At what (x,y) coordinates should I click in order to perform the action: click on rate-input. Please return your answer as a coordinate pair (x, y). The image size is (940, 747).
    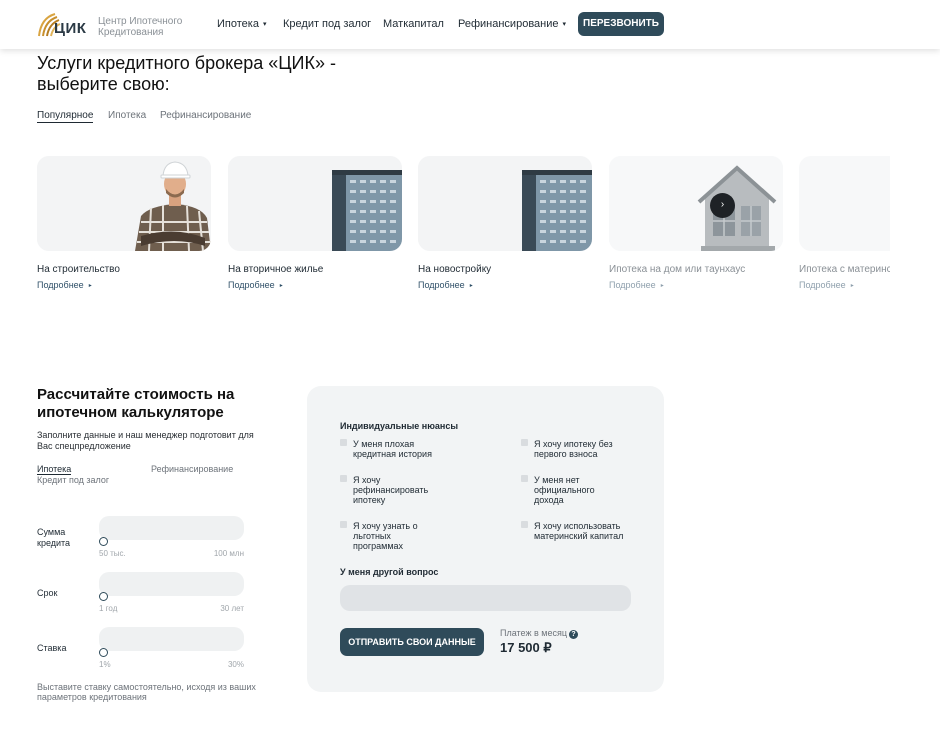
    Looking at the image, I should click on (171, 639).